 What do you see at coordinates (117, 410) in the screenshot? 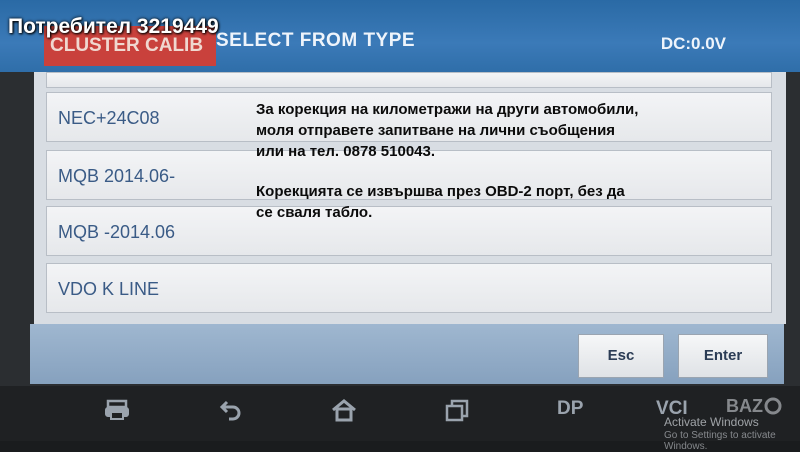
I see `print-icon` at bounding box center [117, 410].